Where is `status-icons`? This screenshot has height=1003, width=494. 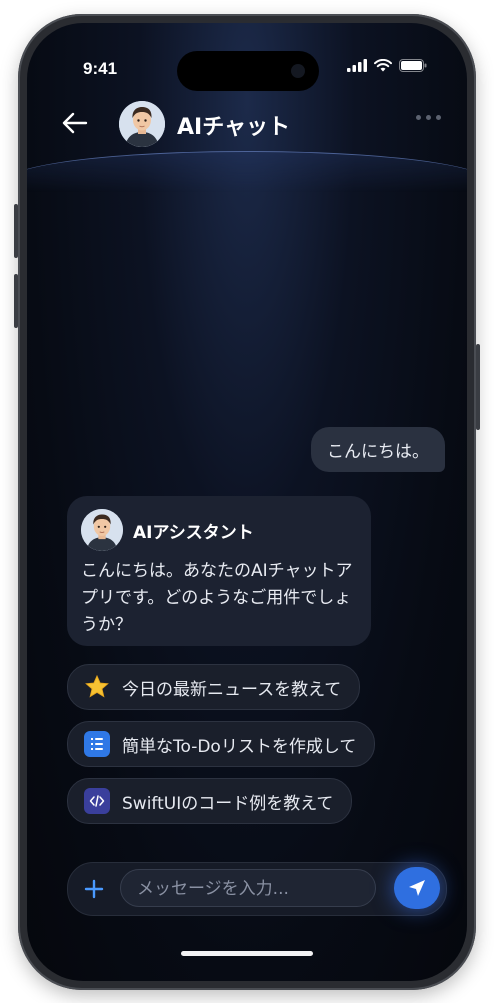 status-icons is located at coordinates (387, 65).